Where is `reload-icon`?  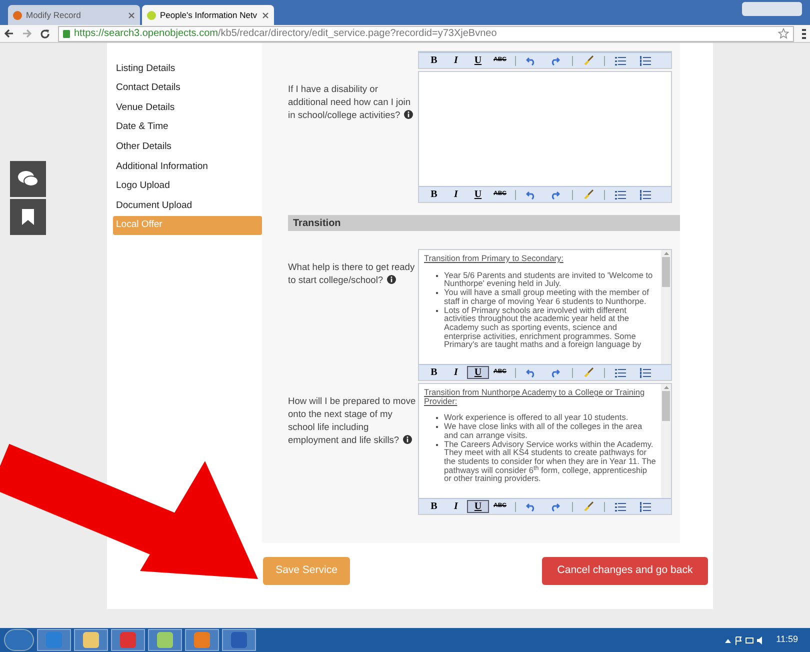 reload-icon is located at coordinates (45, 33).